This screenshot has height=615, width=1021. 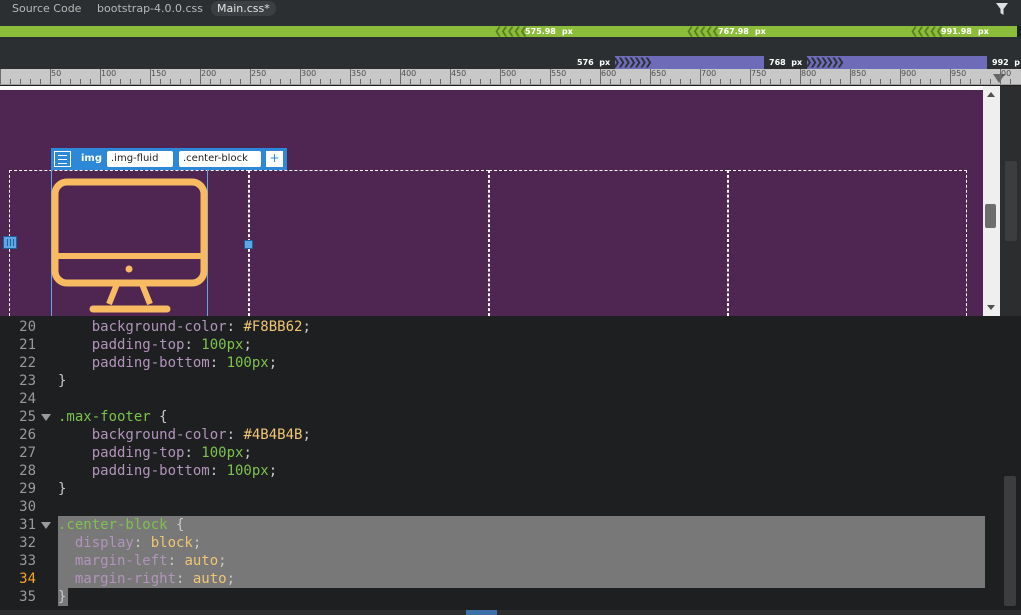 I want to click on code-token: #4B4B4B, so click(x=273, y=435).